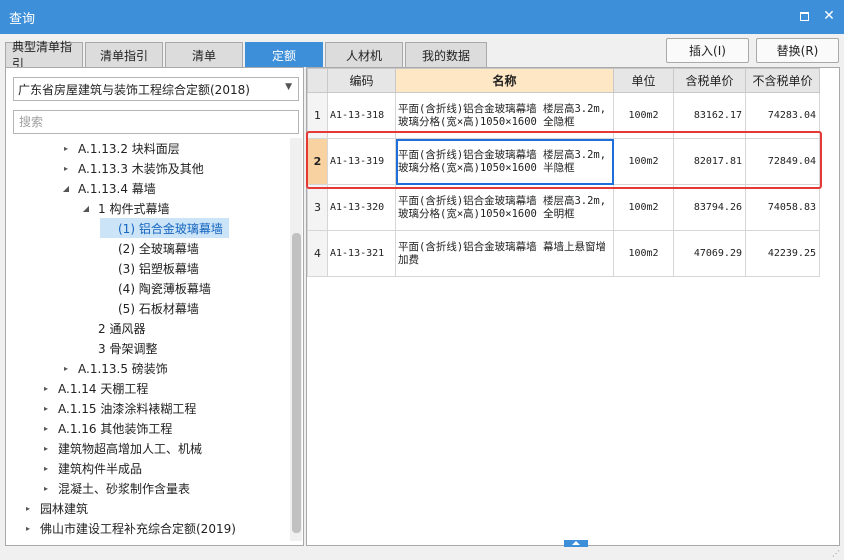  What do you see at coordinates (361, 161) in the screenshot?
I see `cell-code: A1-13-319` at bounding box center [361, 161].